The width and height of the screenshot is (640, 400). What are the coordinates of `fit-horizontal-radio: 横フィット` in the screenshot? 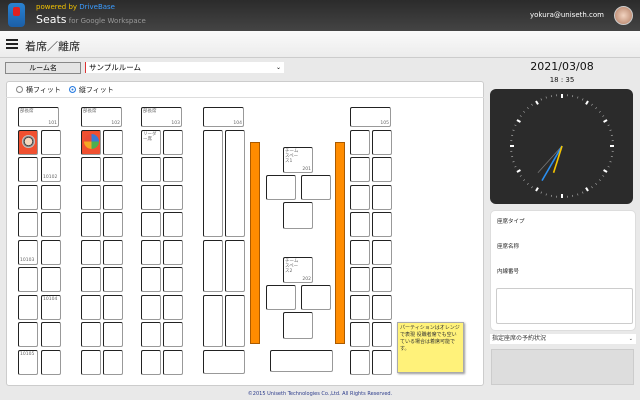 It's located at (38, 90).